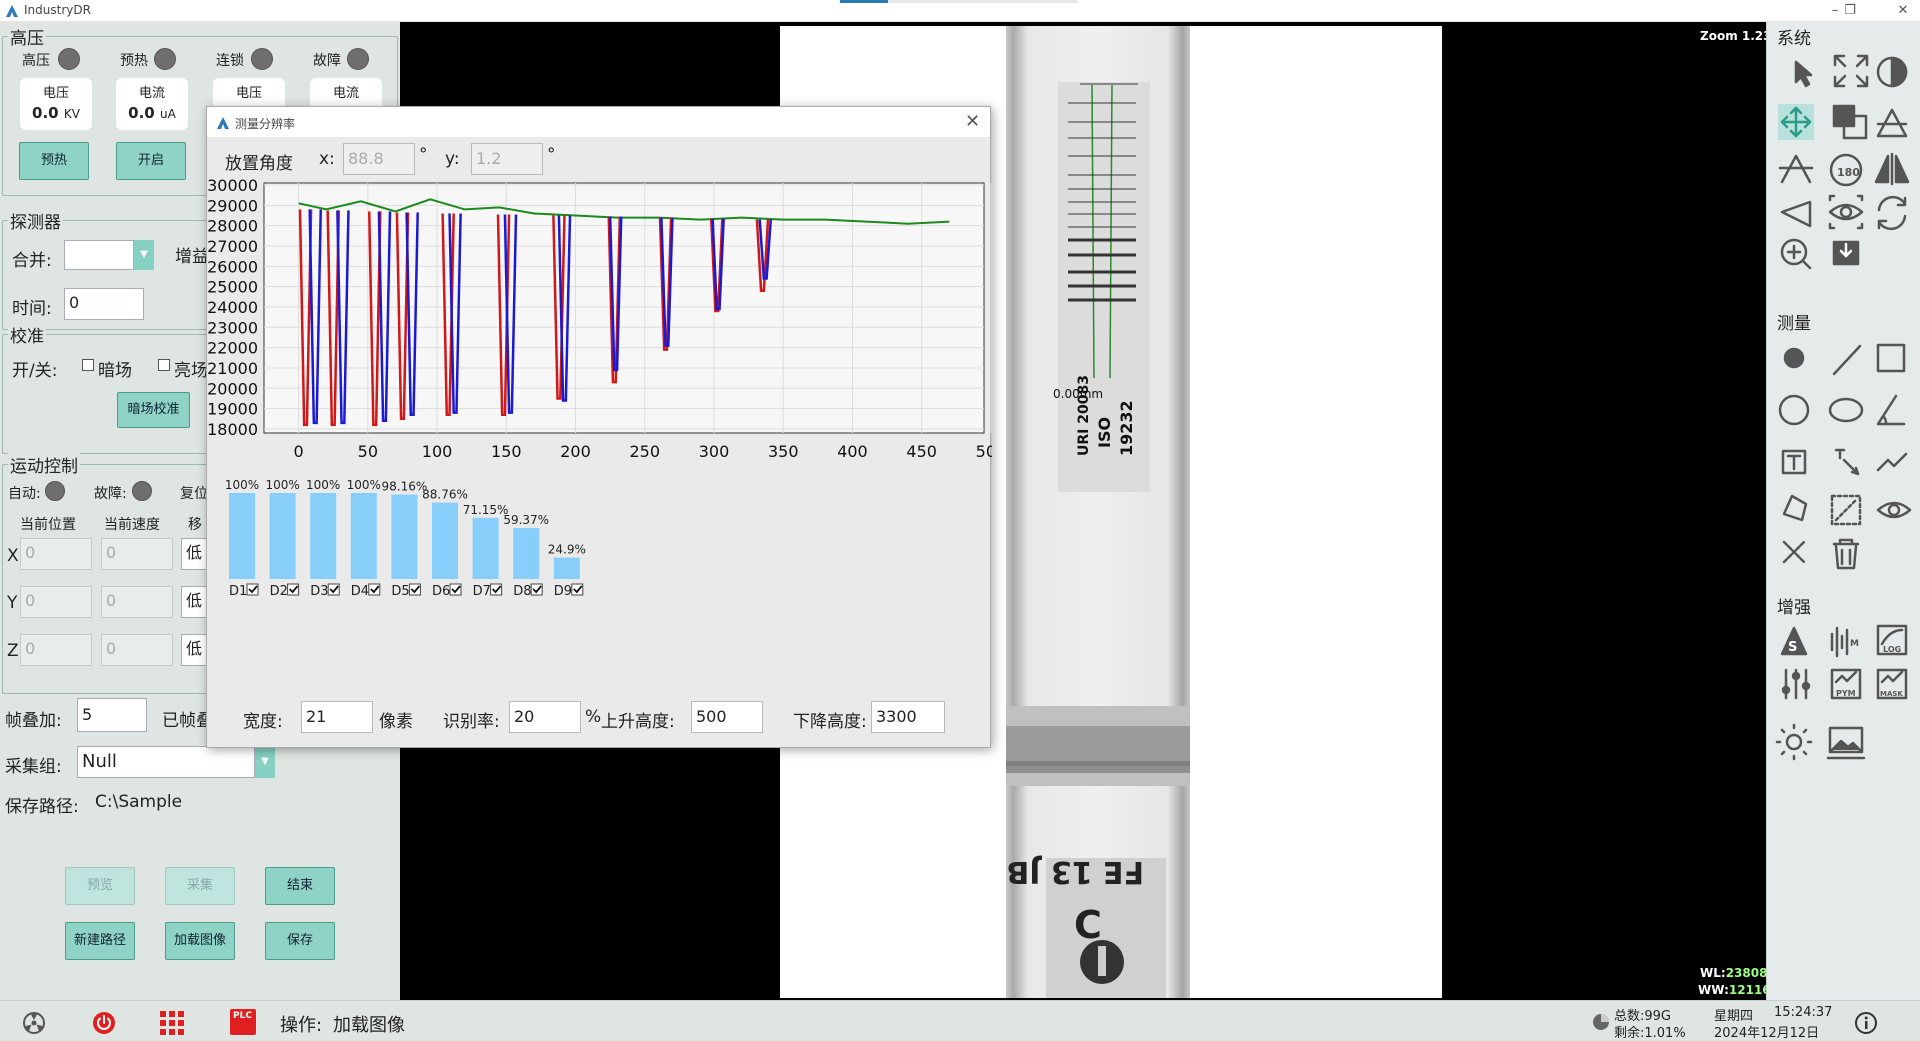 The width and height of the screenshot is (1920, 1041). What do you see at coordinates (132, 525) in the screenshot?
I see `current-speed-header: 当前速度` at bounding box center [132, 525].